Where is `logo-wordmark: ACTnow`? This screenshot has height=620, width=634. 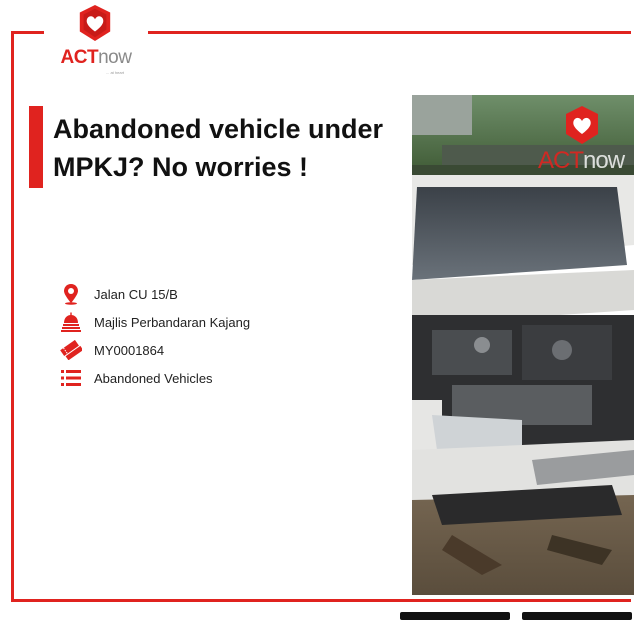 logo-wordmark: ACTnow is located at coordinates (96, 58).